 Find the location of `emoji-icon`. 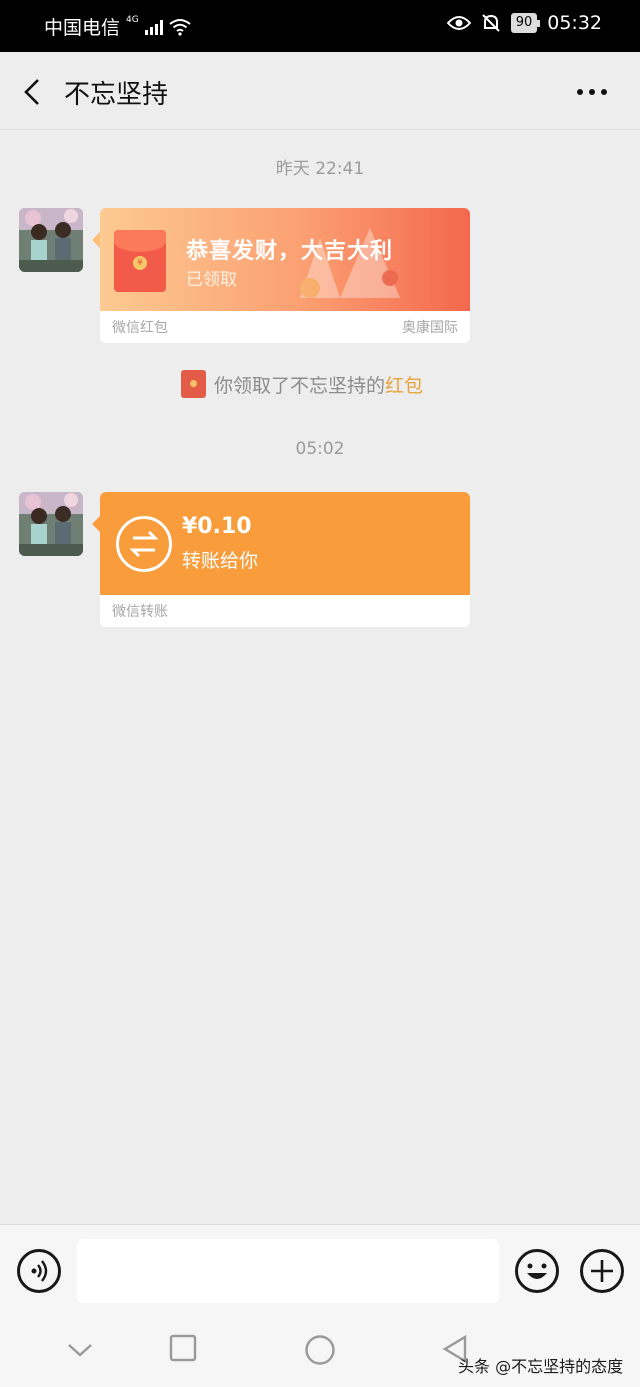

emoji-icon is located at coordinates (537, 1271).